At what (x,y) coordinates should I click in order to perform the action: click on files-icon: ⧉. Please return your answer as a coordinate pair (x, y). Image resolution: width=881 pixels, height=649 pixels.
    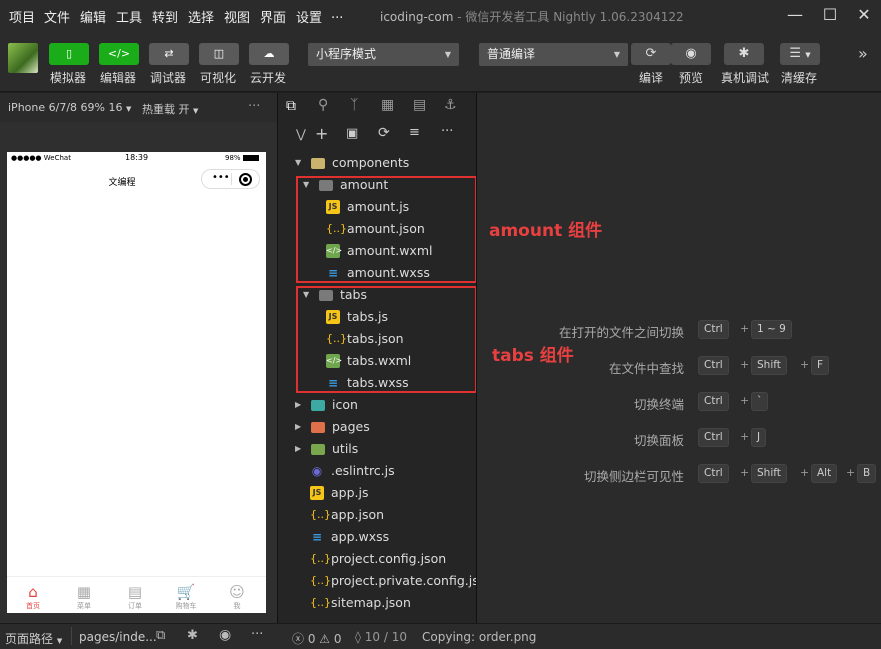
    Looking at the image, I should click on (291, 106).